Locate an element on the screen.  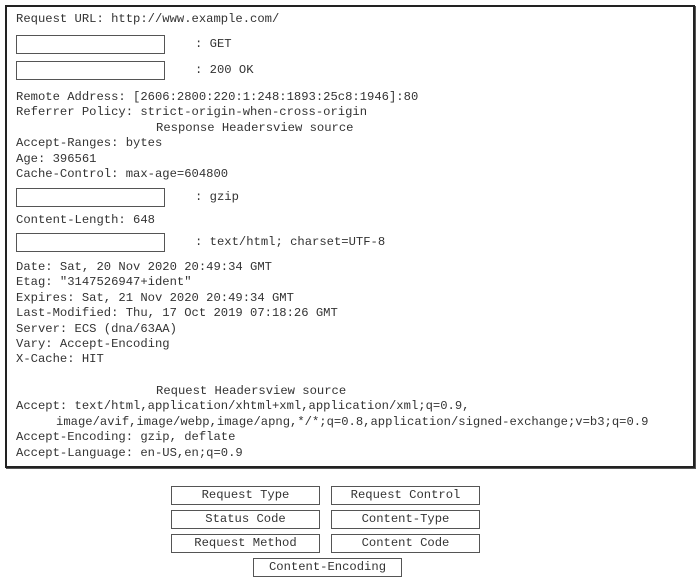
content-length: Content-Length: 648 is located at coordinates (85, 220).